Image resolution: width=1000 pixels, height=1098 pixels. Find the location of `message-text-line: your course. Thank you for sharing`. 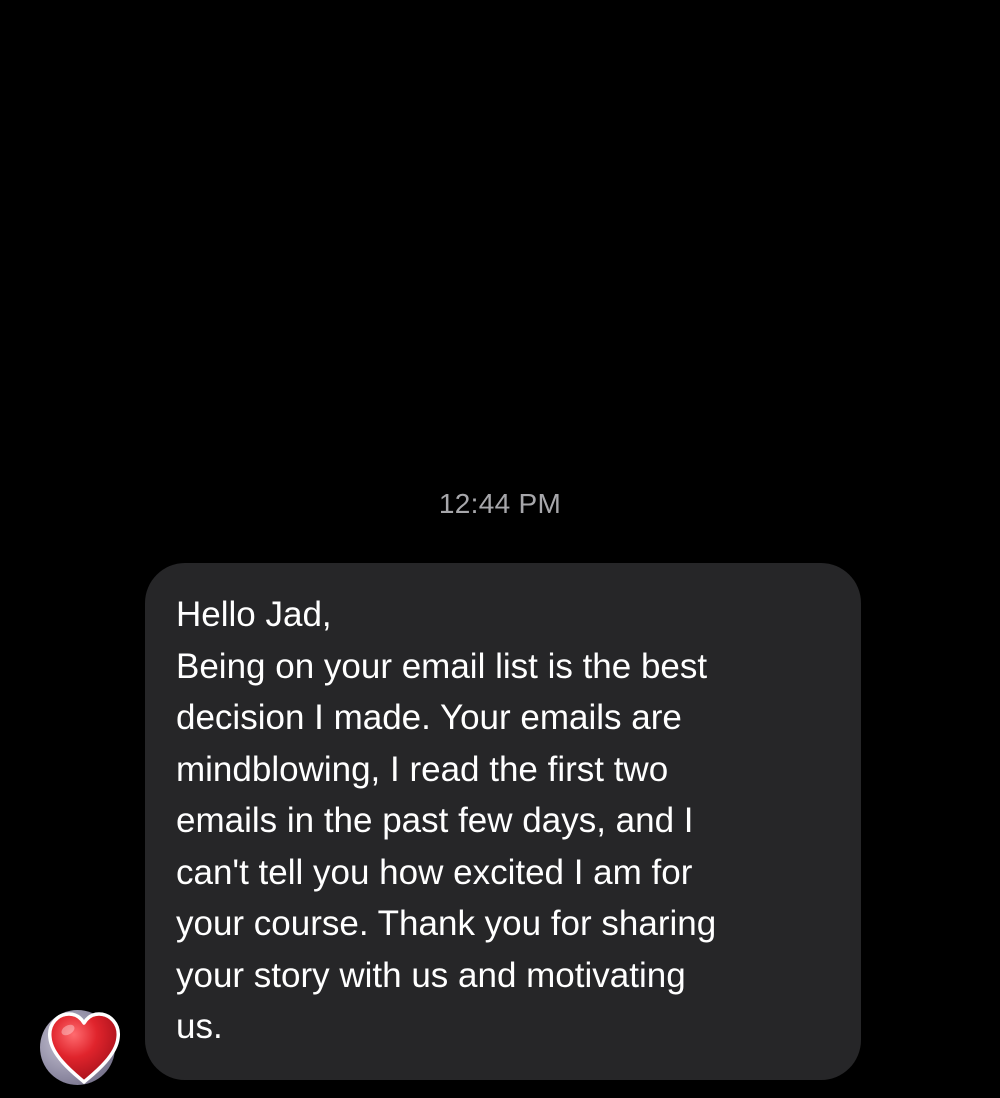

message-text-line: your course. Thank you for sharing is located at coordinates (446, 923).